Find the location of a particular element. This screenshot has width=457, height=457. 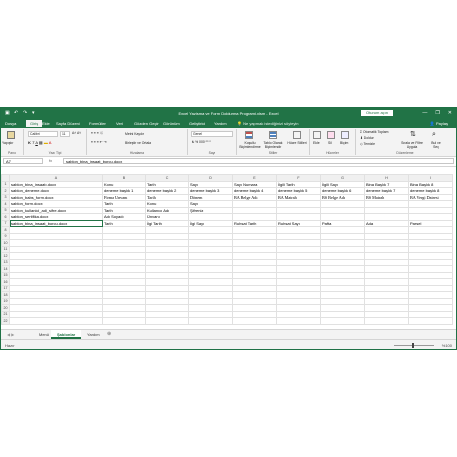

clear-label: Temizle is located at coordinates (369, 144).